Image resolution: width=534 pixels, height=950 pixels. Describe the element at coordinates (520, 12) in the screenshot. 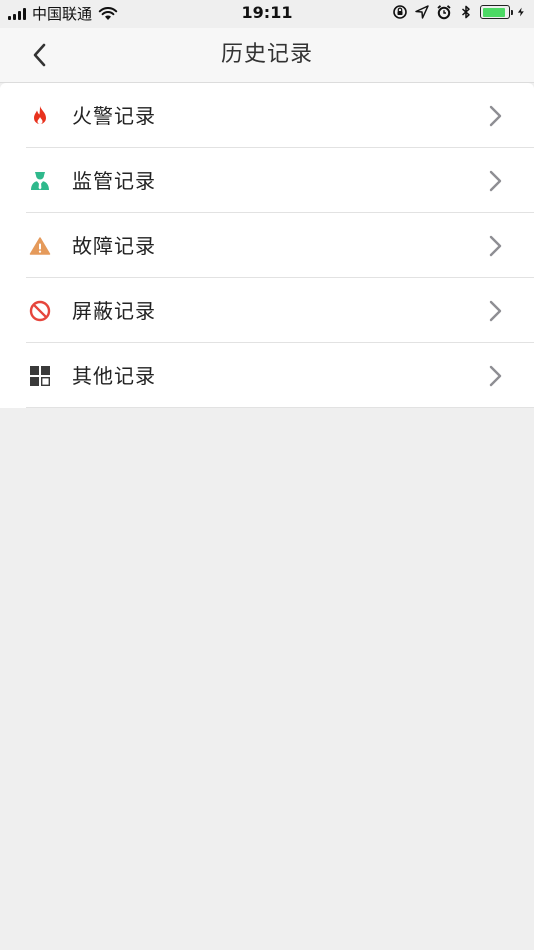

I see `charging-icon` at that location.